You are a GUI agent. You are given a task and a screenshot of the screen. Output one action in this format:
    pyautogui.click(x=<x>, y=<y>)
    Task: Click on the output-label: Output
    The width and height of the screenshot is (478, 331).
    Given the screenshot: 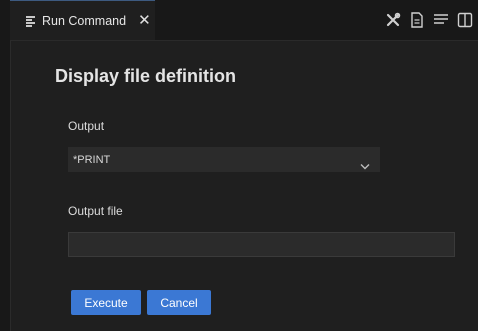 What is the action you would take?
    pyautogui.click(x=86, y=126)
    